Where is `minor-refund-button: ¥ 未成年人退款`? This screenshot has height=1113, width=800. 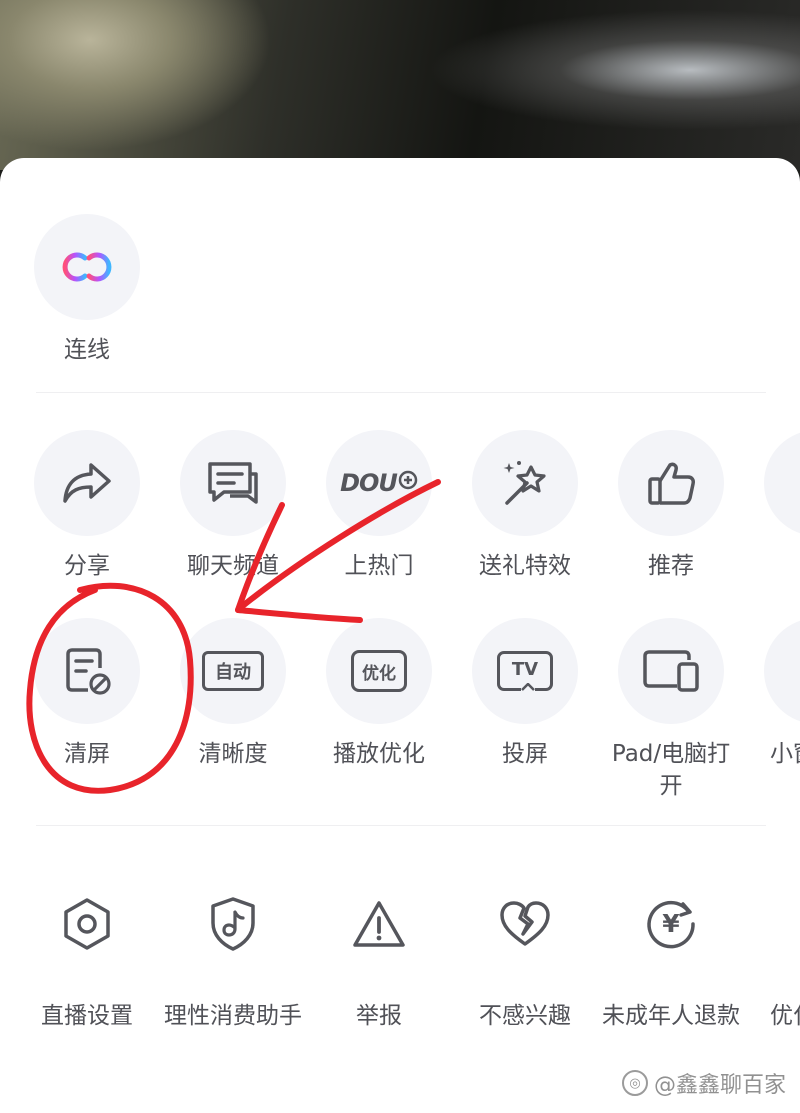
minor-refund-button: ¥ 未成年人退款 is located at coordinates (671, 952).